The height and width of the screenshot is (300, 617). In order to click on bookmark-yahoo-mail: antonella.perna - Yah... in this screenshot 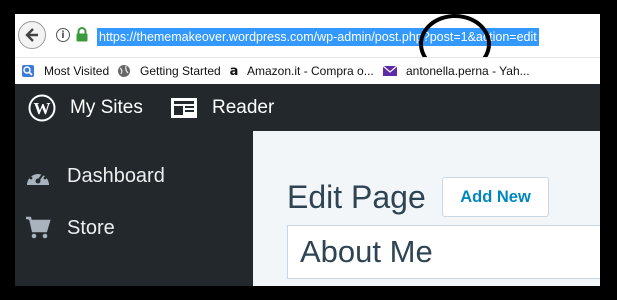, I will do `click(456, 71)`.